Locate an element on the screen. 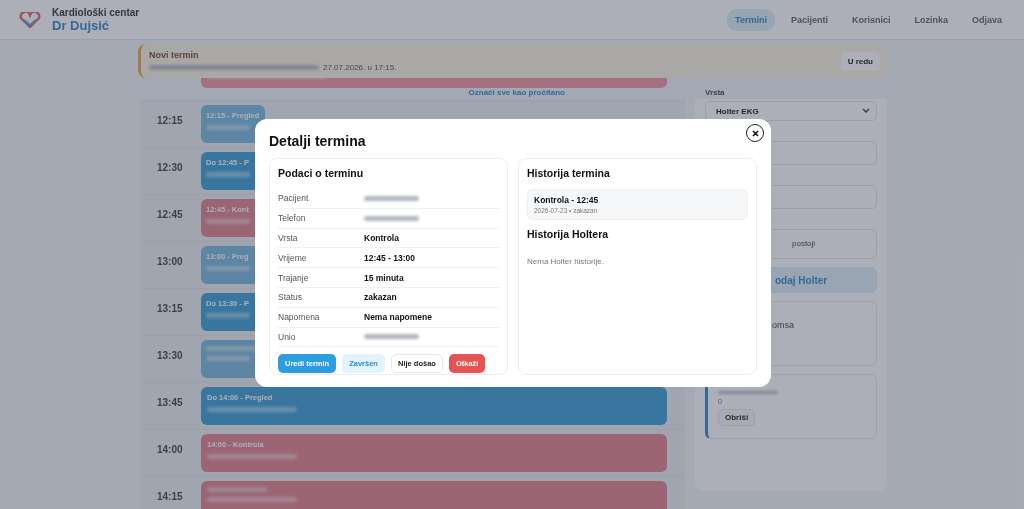 This screenshot has height=509, width=1024. time-label: 13:15 is located at coordinates (170, 308).